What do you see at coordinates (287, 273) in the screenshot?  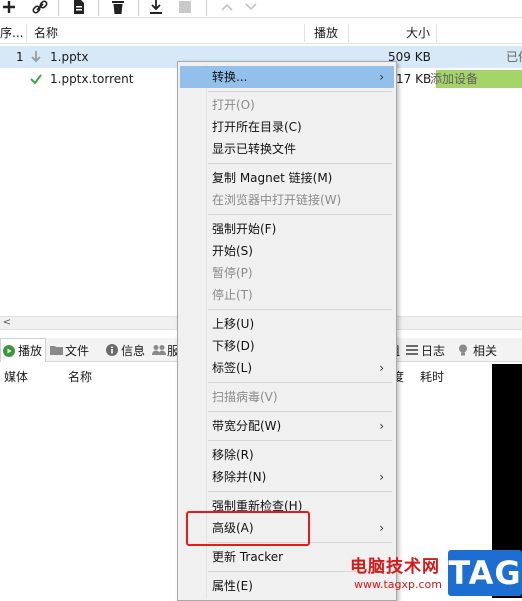 I see `menu-item-pause: 暂停(P)` at bounding box center [287, 273].